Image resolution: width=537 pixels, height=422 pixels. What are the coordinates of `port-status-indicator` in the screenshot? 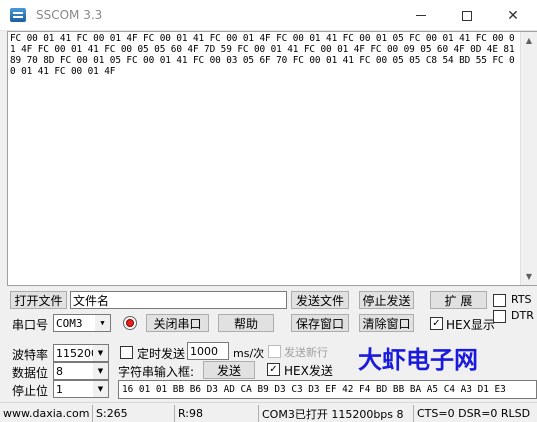 It's located at (130, 323).